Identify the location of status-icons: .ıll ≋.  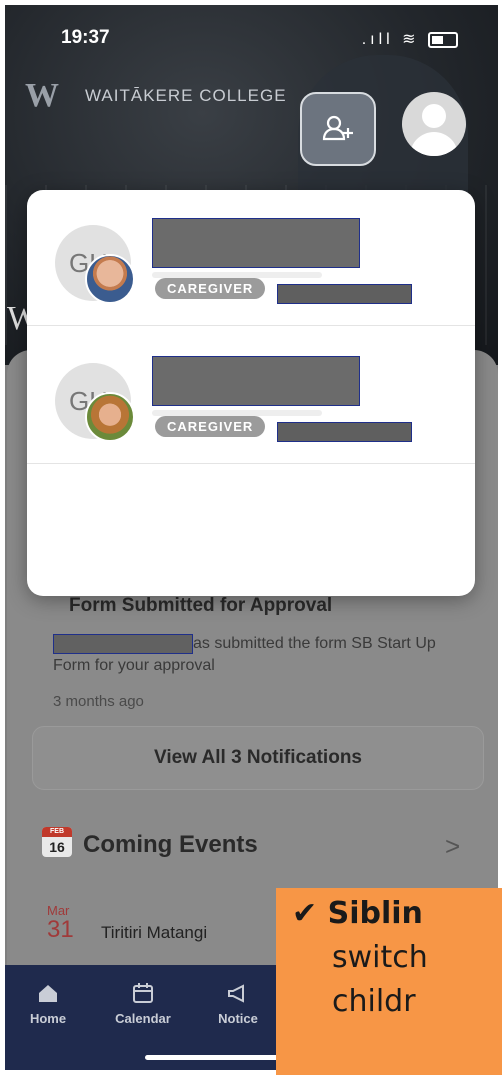
(410, 39).